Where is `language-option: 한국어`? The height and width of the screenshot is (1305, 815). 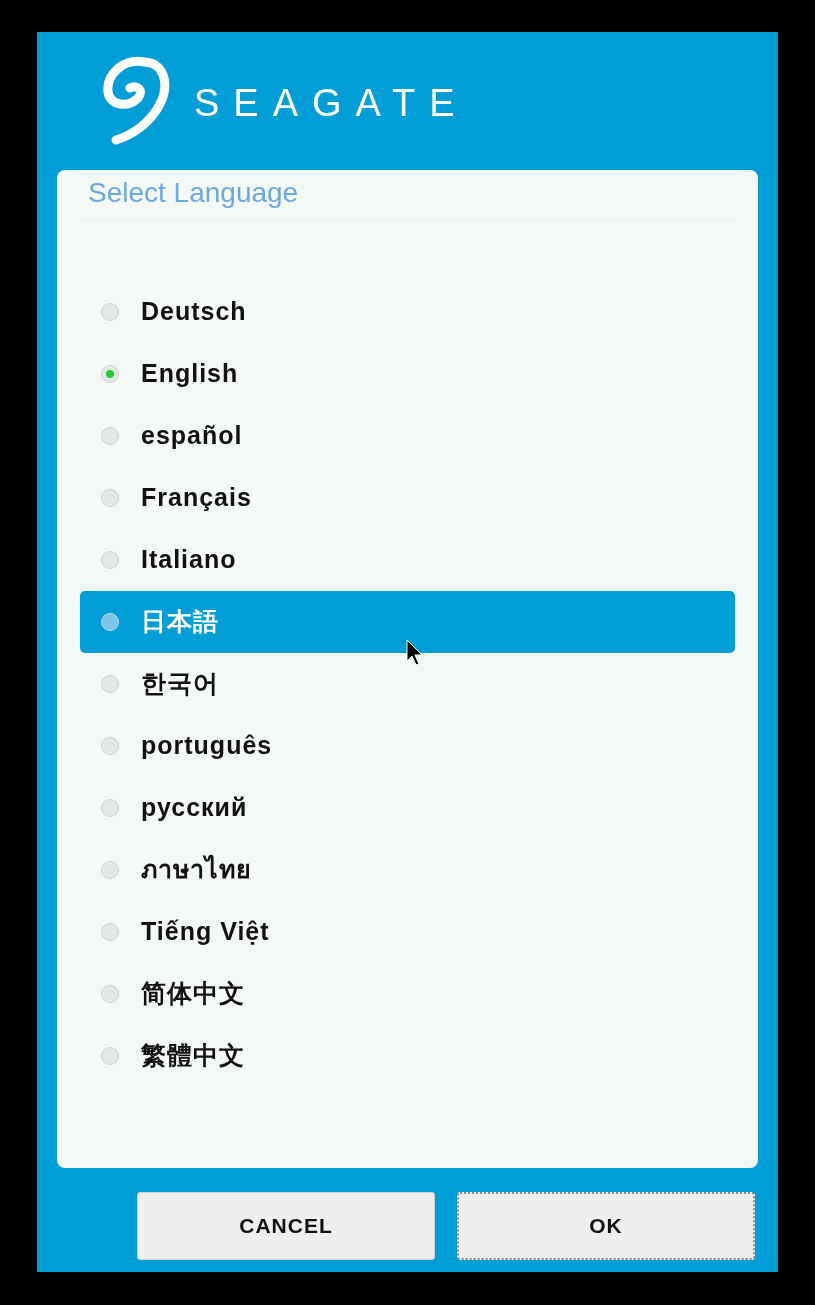 language-option: 한국어 is located at coordinates (407, 684).